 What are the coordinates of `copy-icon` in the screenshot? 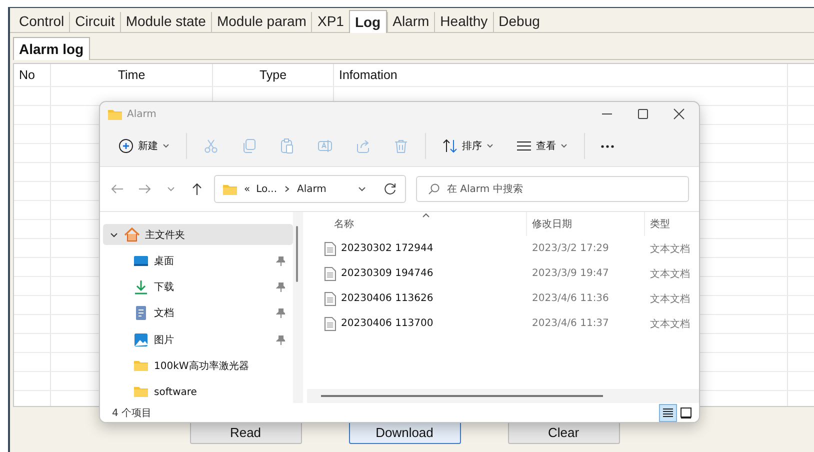 It's located at (249, 146).